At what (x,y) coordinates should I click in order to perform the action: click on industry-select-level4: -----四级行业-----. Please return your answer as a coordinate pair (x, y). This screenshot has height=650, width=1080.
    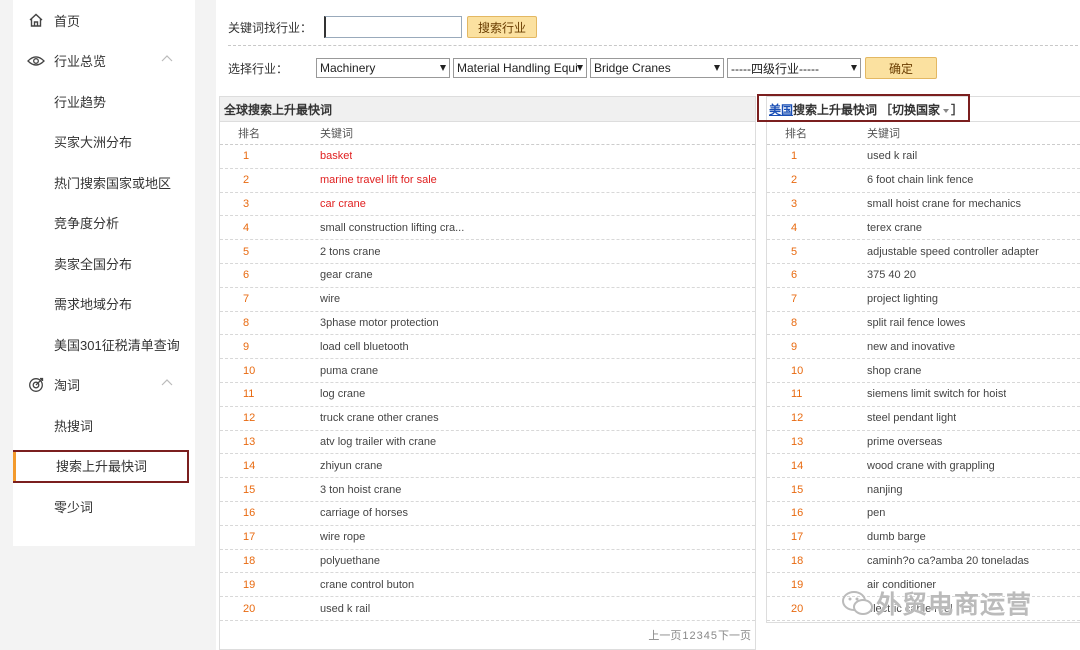
    Looking at the image, I should click on (794, 68).